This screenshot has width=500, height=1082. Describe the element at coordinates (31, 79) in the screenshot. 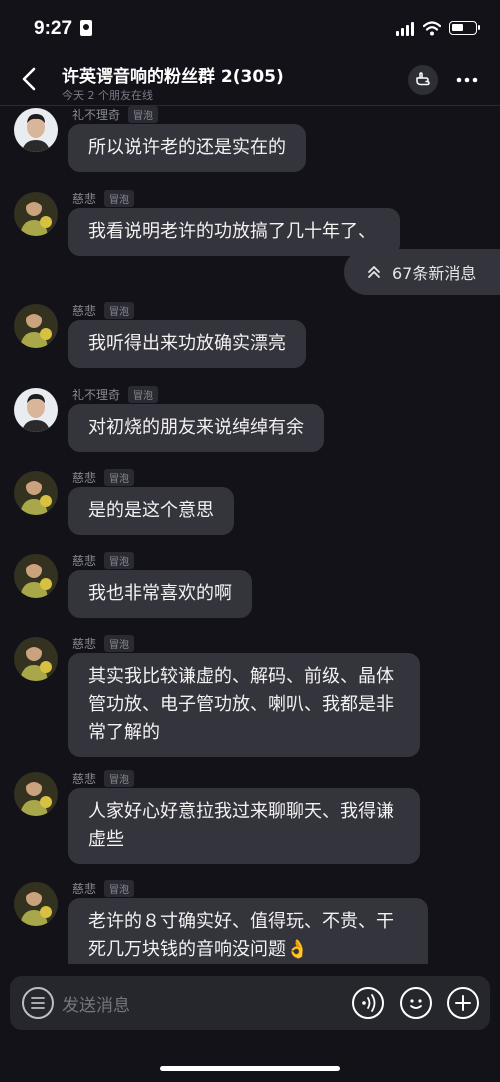

I see `chevron-left-icon` at that location.